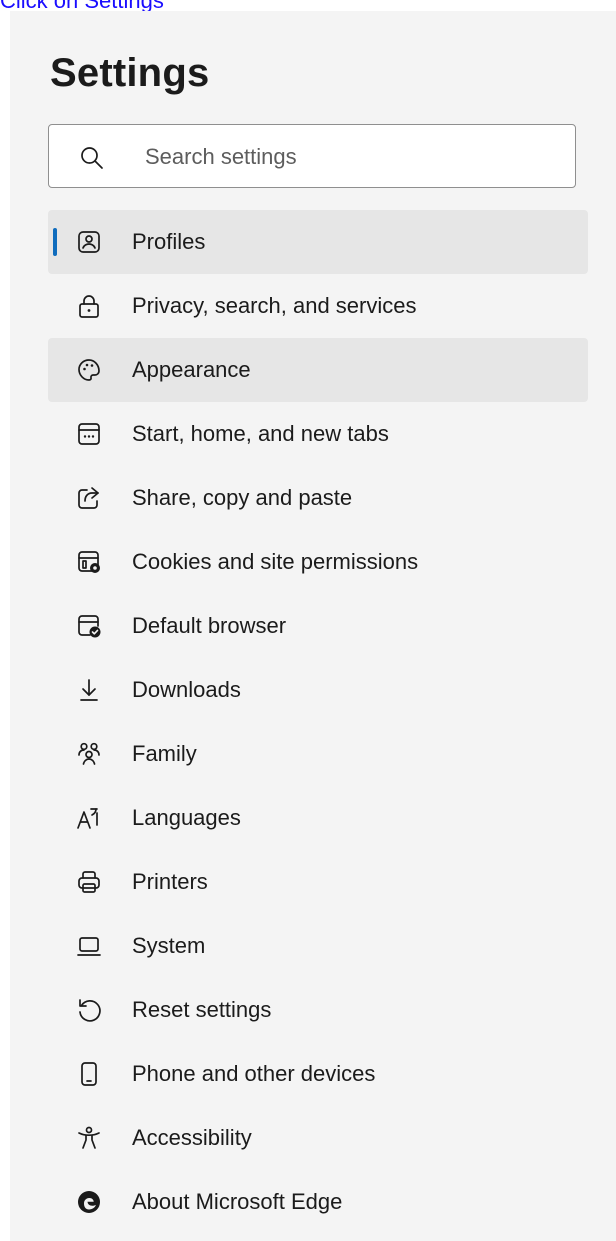 The image size is (616, 1241). Describe the element at coordinates (209, 625) in the screenshot. I see `sidebar-item-label: Default browser` at that location.